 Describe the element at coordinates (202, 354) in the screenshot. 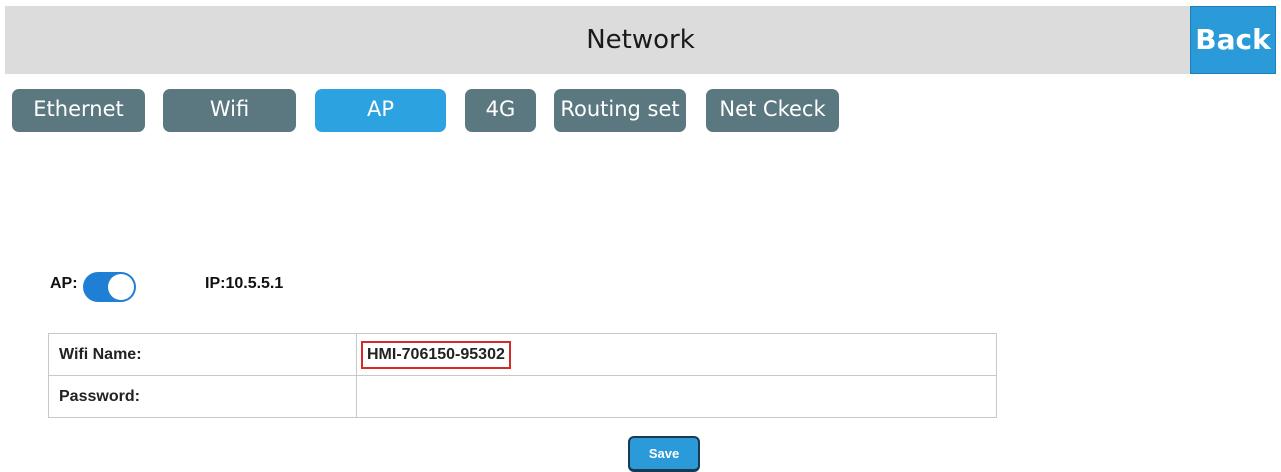

I see `wifi-name-label: Wifi Name:` at that location.